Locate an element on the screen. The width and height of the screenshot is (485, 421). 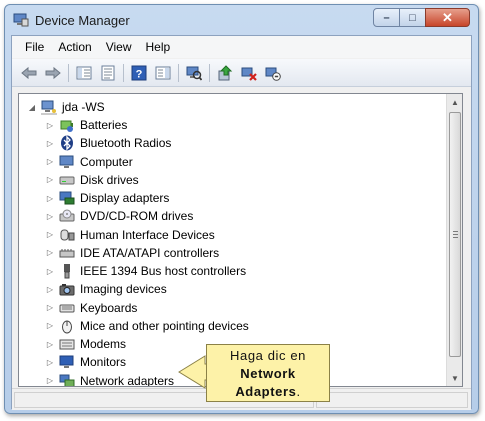
ide-controller-icon is located at coordinates (67, 253).